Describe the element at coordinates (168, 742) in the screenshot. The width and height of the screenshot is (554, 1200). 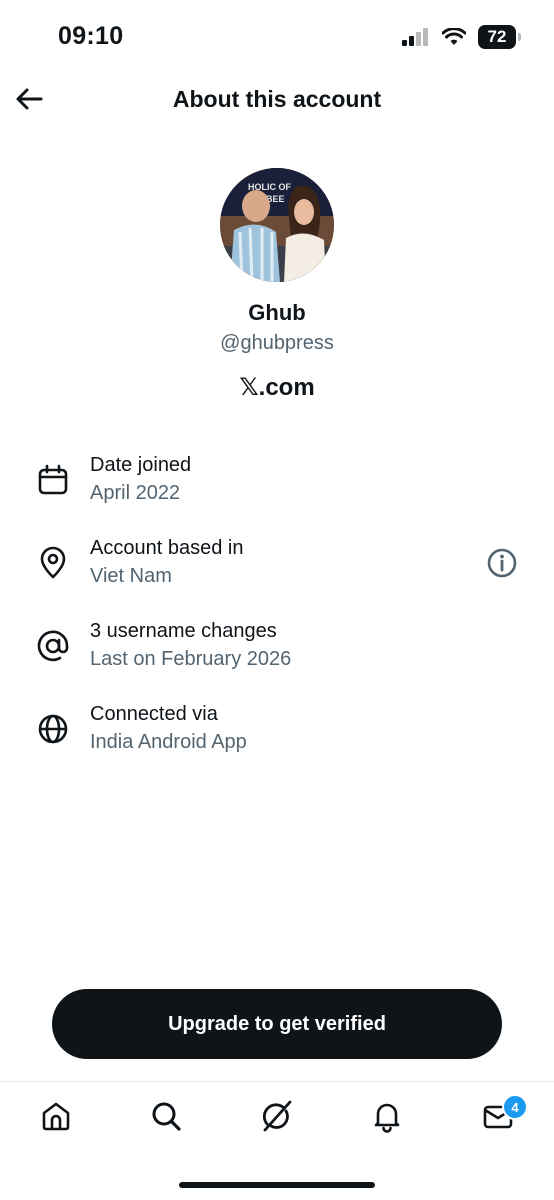
I see `detail-value: India Android App` at that location.